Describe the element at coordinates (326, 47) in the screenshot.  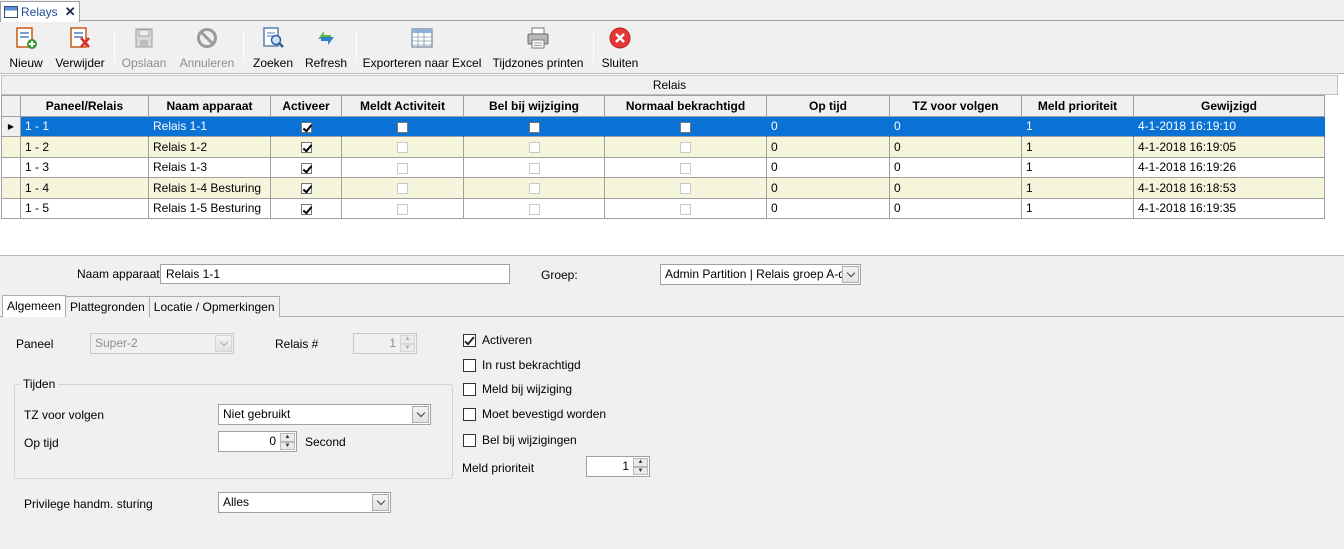
I see `refresh-button: Refresh` at that location.